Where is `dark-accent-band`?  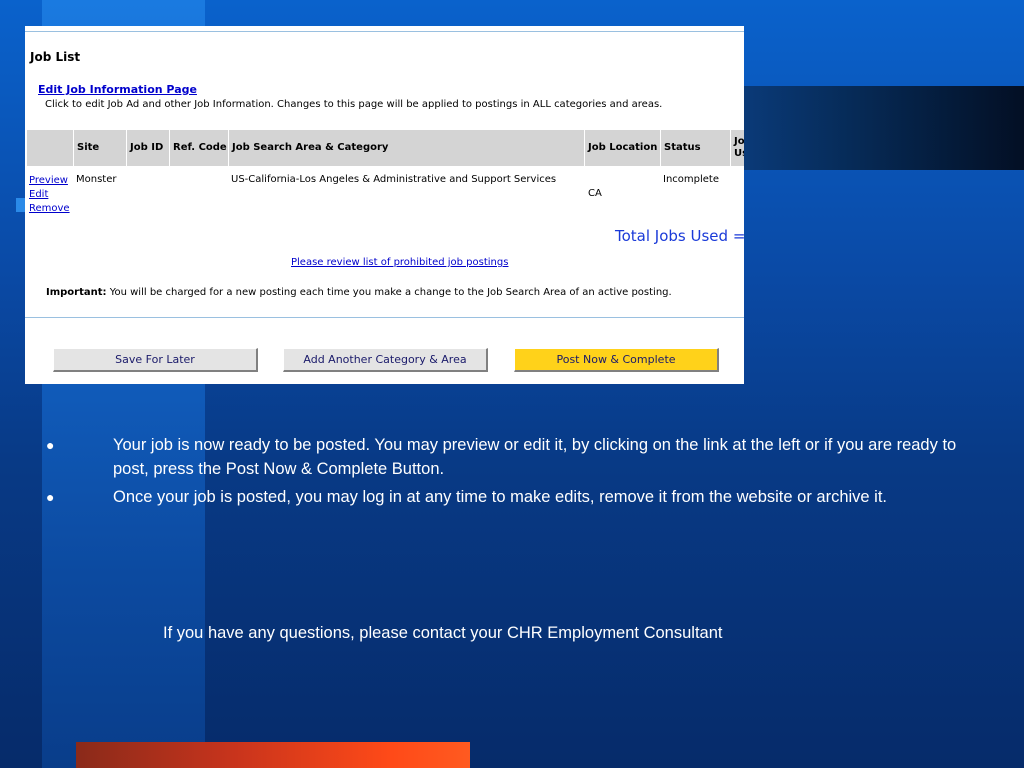 dark-accent-band is located at coordinates (884, 128).